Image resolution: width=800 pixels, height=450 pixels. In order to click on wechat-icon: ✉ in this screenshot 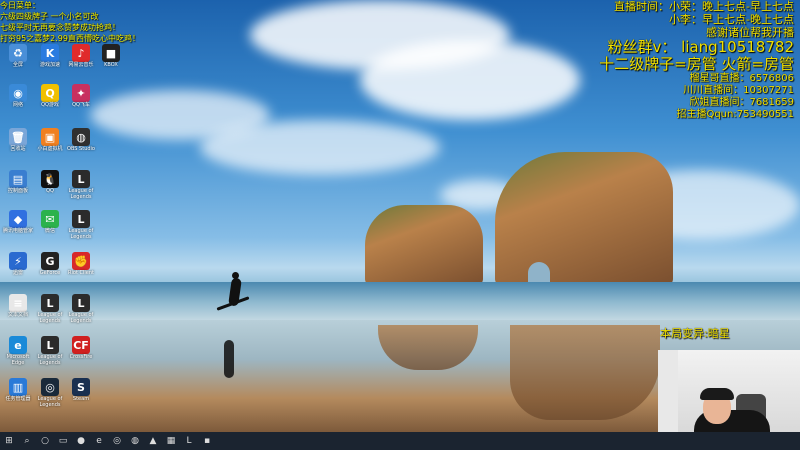, I will do `click(50, 219)`.